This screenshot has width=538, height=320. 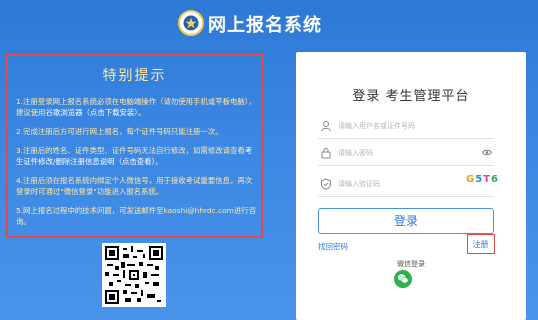 I want to click on captcha-input, so click(x=398, y=184).